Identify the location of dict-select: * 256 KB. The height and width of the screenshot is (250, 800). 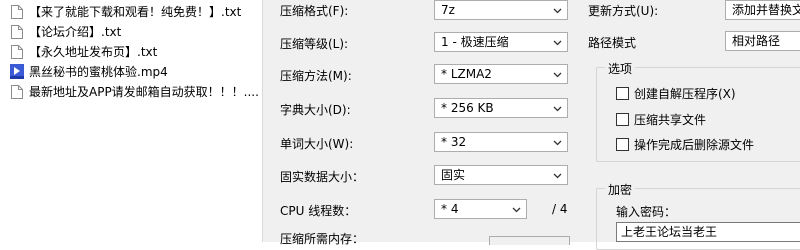
(501, 108).